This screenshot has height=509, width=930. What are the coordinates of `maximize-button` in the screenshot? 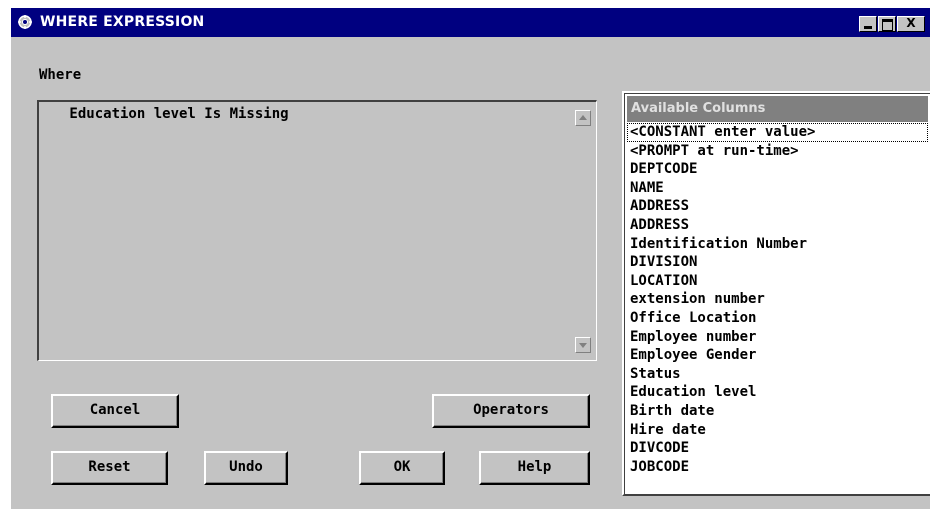 It's located at (887, 24).